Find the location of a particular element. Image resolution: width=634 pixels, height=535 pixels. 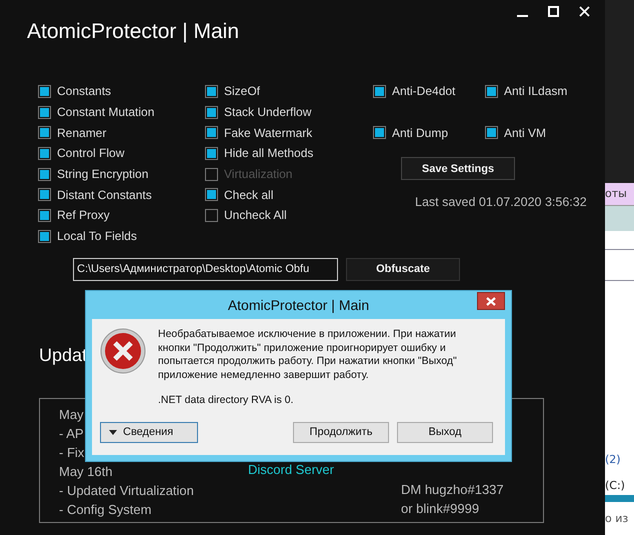

checkbox-option: Constant Mutation is located at coordinates (121, 112).